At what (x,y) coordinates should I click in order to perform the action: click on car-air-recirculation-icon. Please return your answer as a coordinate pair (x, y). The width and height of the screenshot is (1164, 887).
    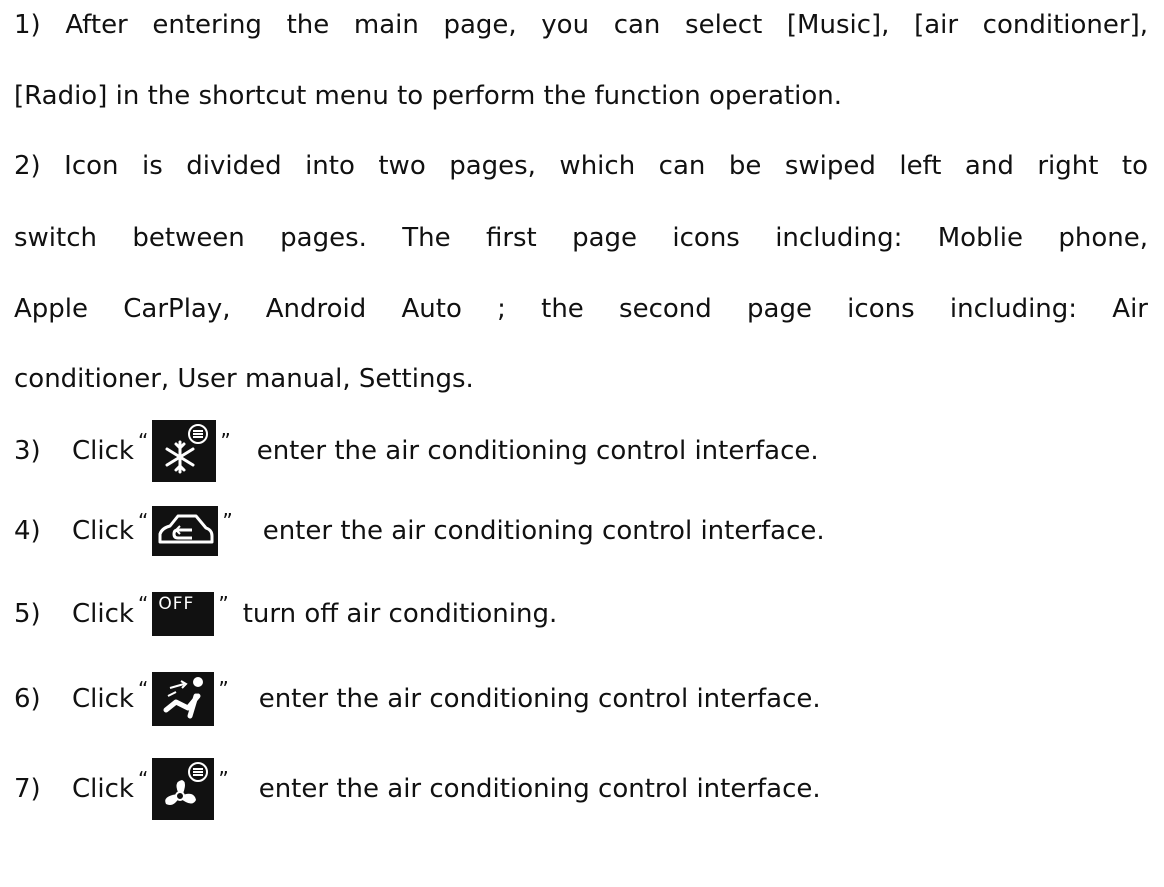
    Looking at the image, I should click on (185, 531).